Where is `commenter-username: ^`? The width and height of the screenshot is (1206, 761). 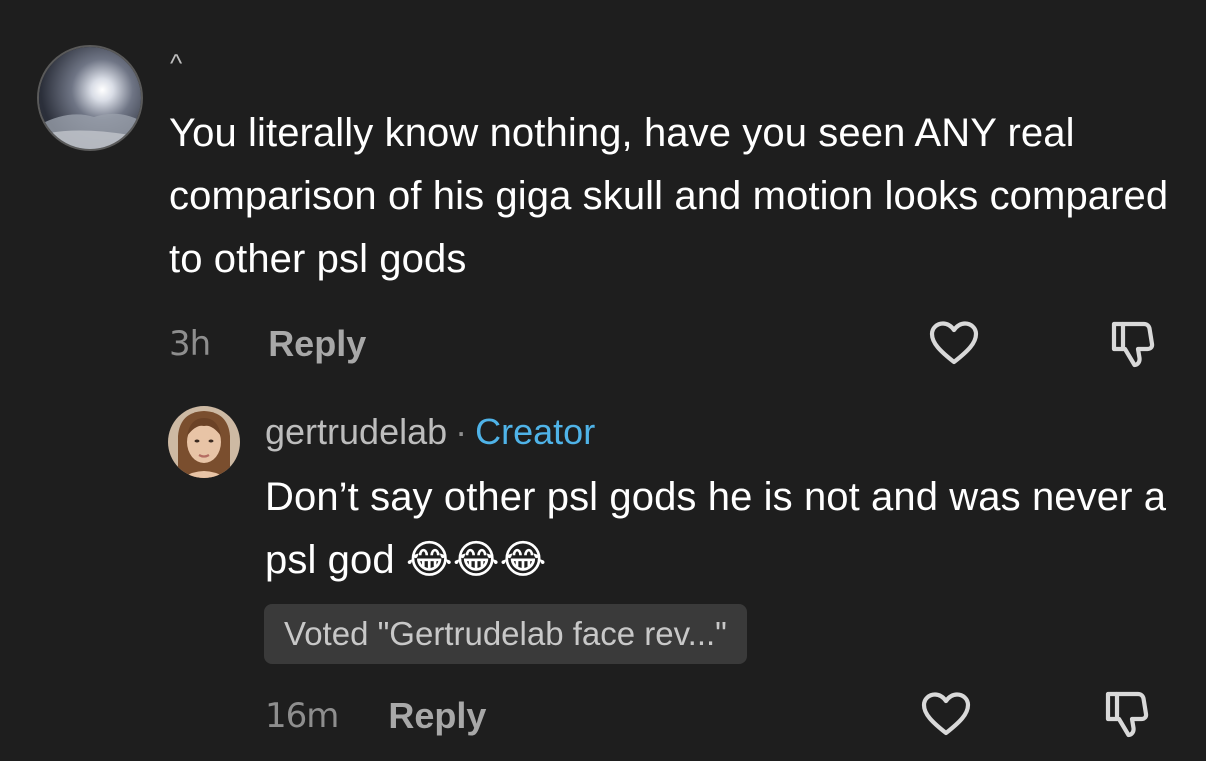 commenter-username: ^ is located at coordinates (176, 63).